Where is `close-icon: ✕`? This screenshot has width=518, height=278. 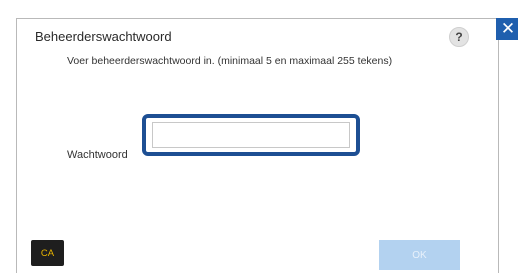
close-icon: ✕ is located at coordinates (508, 28).